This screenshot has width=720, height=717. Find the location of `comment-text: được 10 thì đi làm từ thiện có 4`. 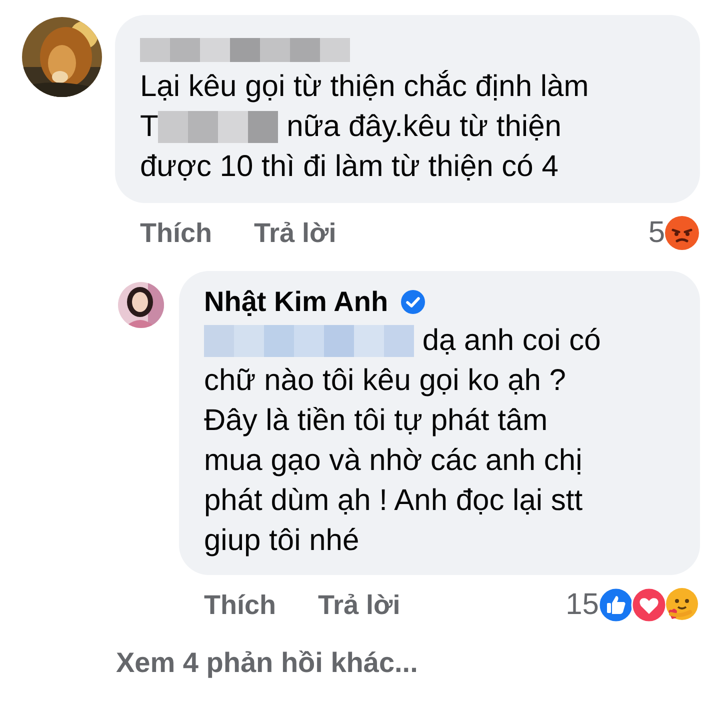

comment-text: được 10 thì đi làm từ thiện có 4 is located at coordinates (349, 167).